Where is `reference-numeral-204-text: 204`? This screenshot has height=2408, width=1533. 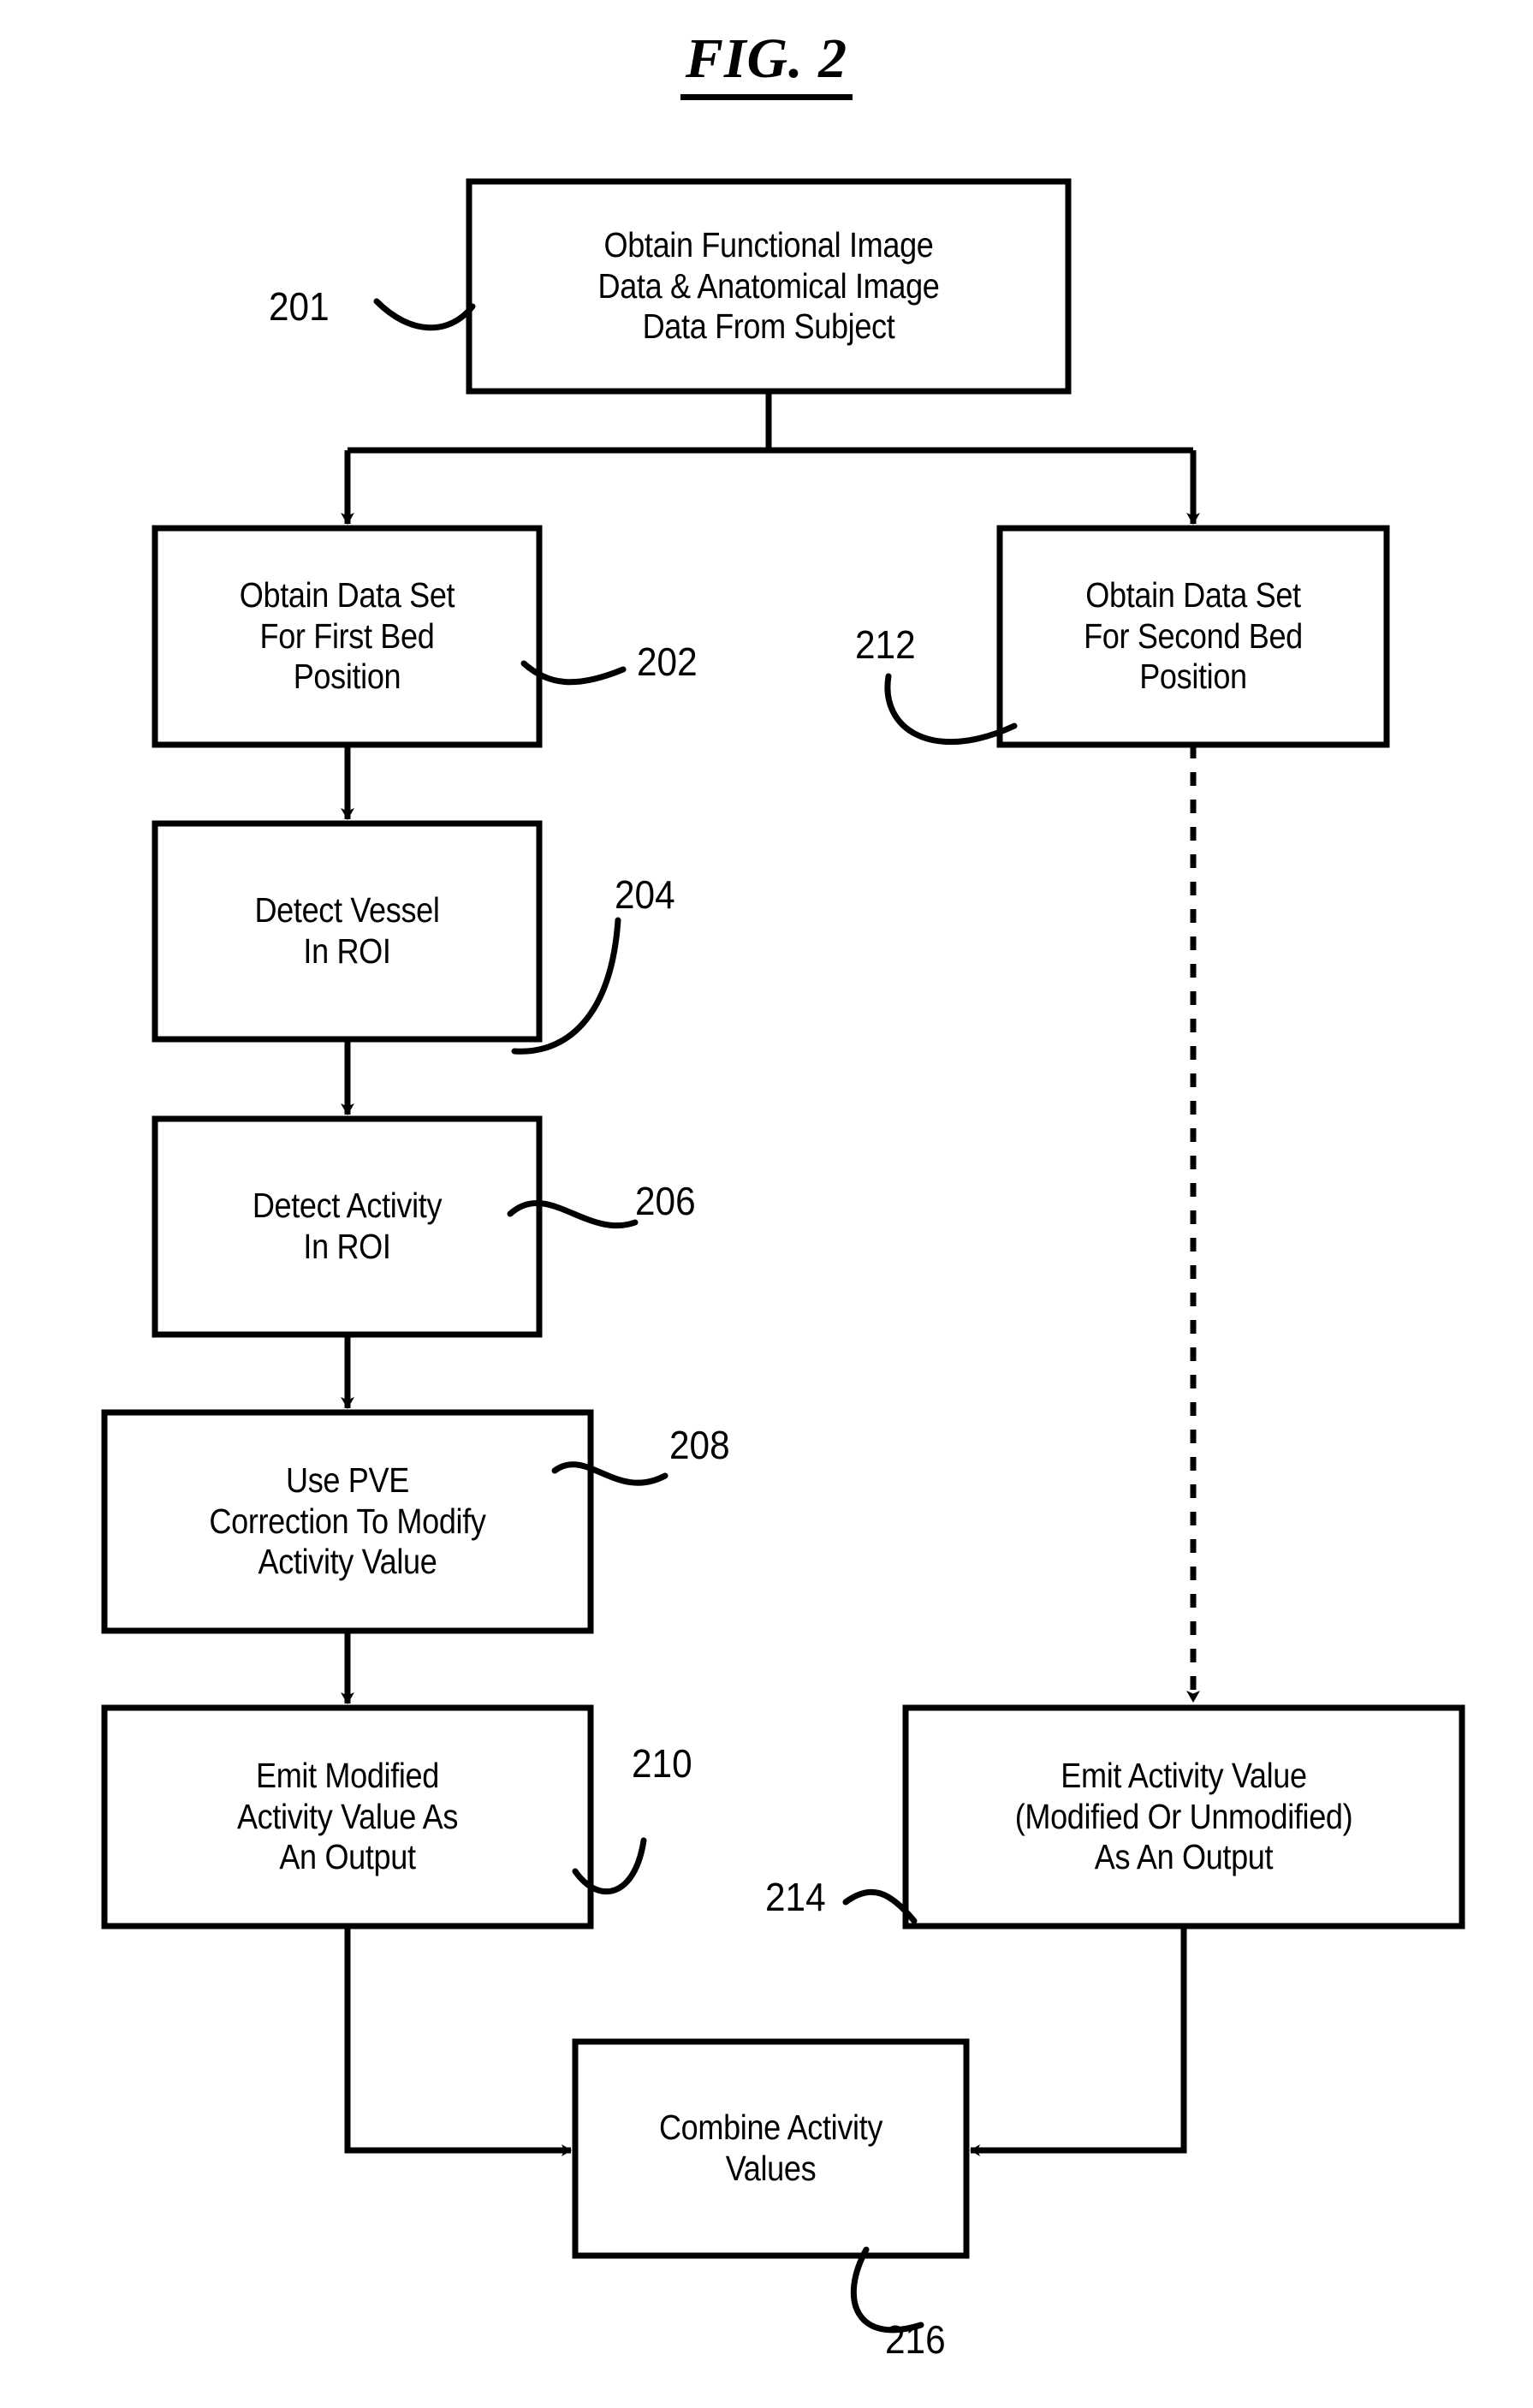
reference-numeral-204-text: 204 is located at coordinates (645, 894).